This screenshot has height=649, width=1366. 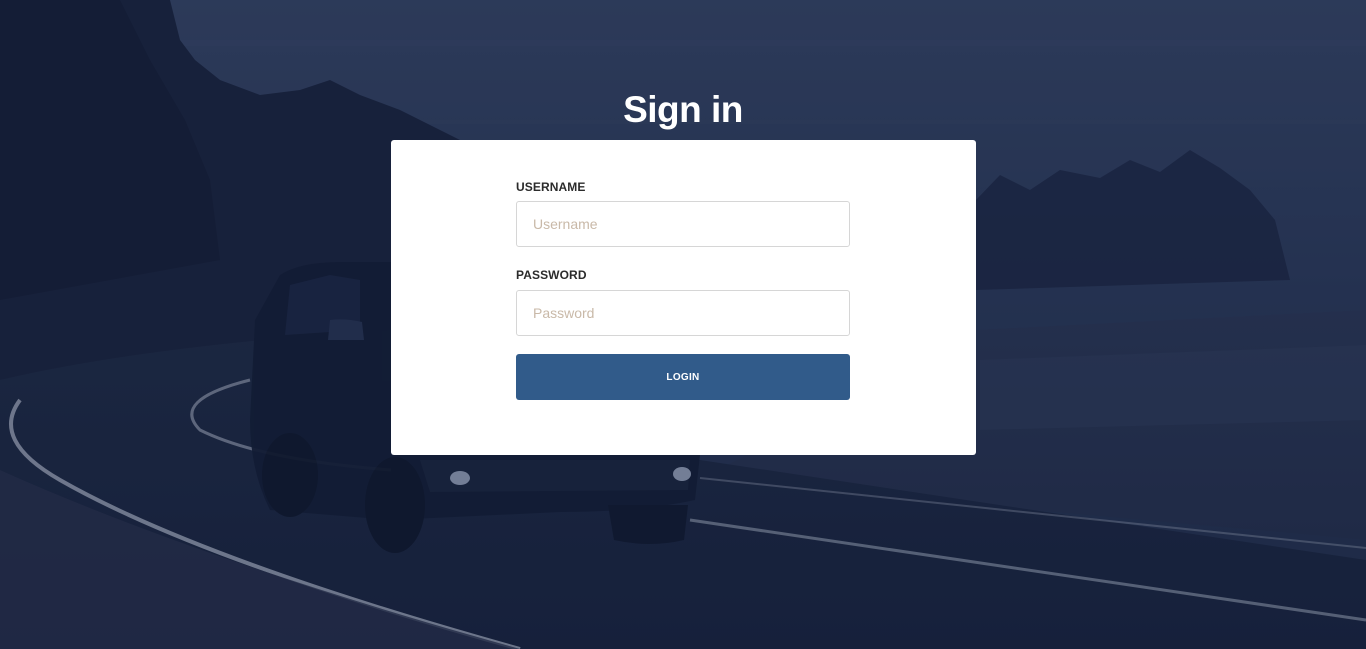 What do you see at coordinates (683, 224) in the screenshot?
I see `username-input` at bounding box center [683, 224].